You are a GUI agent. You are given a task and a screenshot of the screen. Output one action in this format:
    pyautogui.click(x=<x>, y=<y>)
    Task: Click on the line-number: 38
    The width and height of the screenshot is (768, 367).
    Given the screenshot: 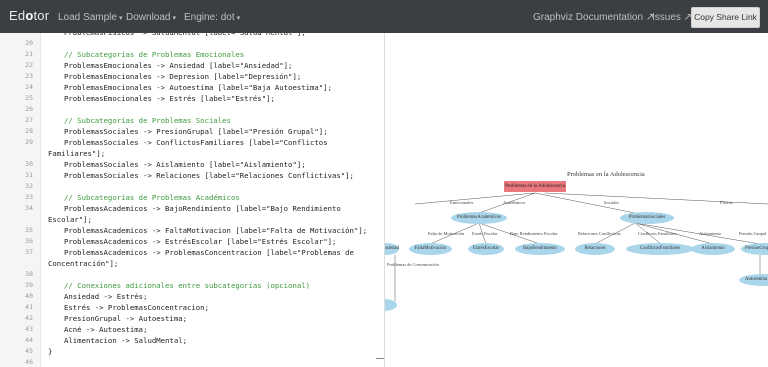 What is the action you would take?
    pyautogui.click(x=29, y=274)
    